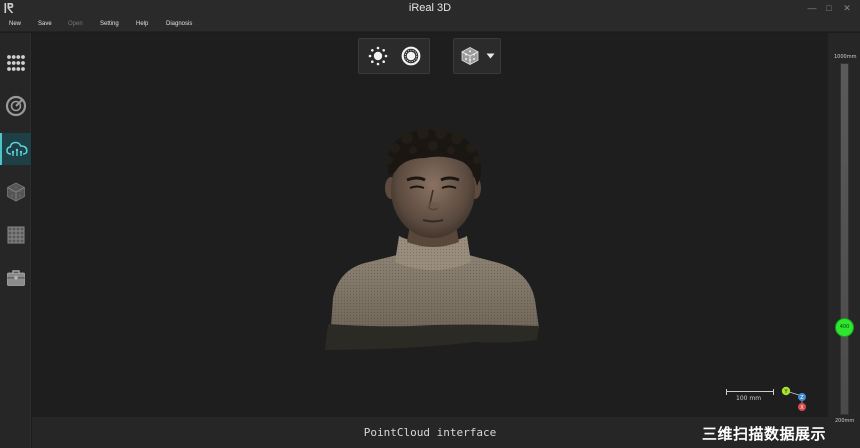 The image size is (860, 448). What do you see at coordinates (45, 24) in the screenshot?
I see `menu-save: Save` at bounding box center [45, 24].